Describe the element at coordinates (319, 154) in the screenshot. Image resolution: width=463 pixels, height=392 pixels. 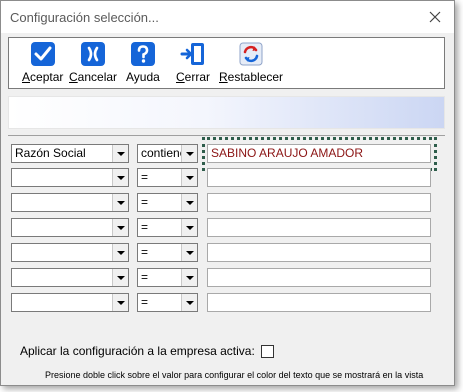
I see `focus-indicator` at that location.